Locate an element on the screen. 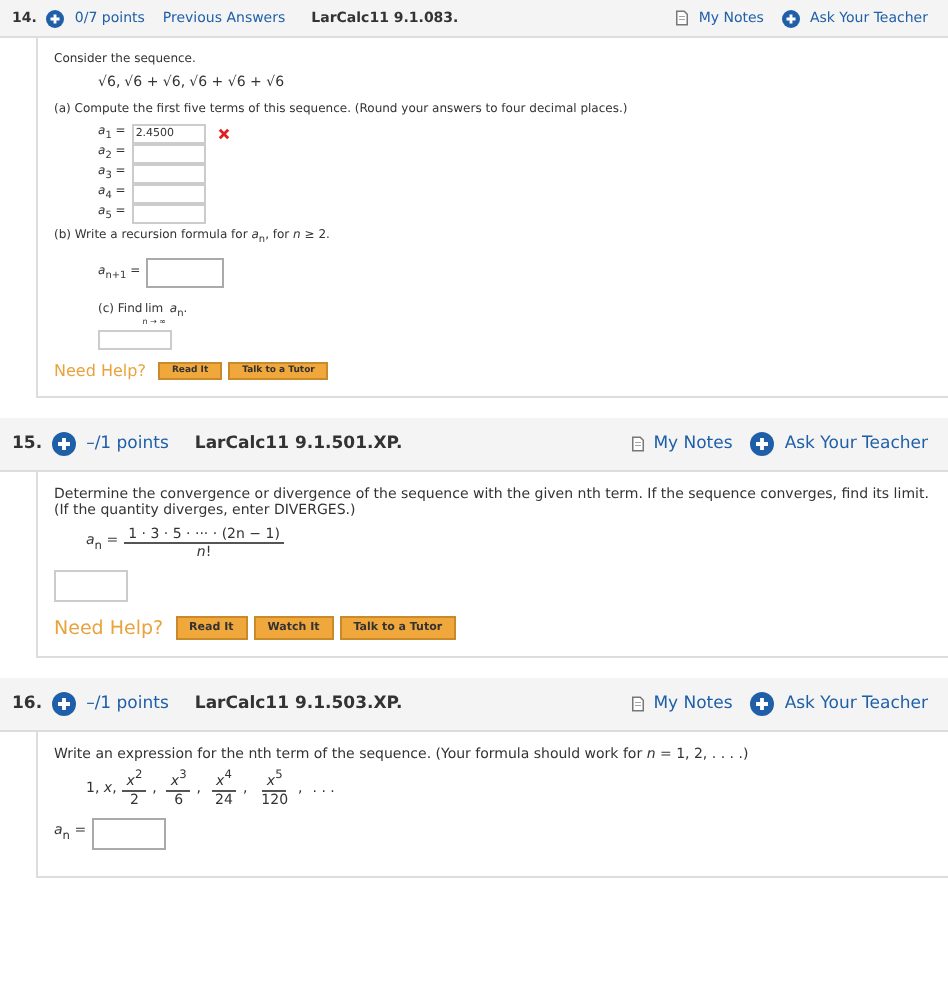  problem-code: LarCalc11 9.1.501.XP. is located at coordinates (298, 444).